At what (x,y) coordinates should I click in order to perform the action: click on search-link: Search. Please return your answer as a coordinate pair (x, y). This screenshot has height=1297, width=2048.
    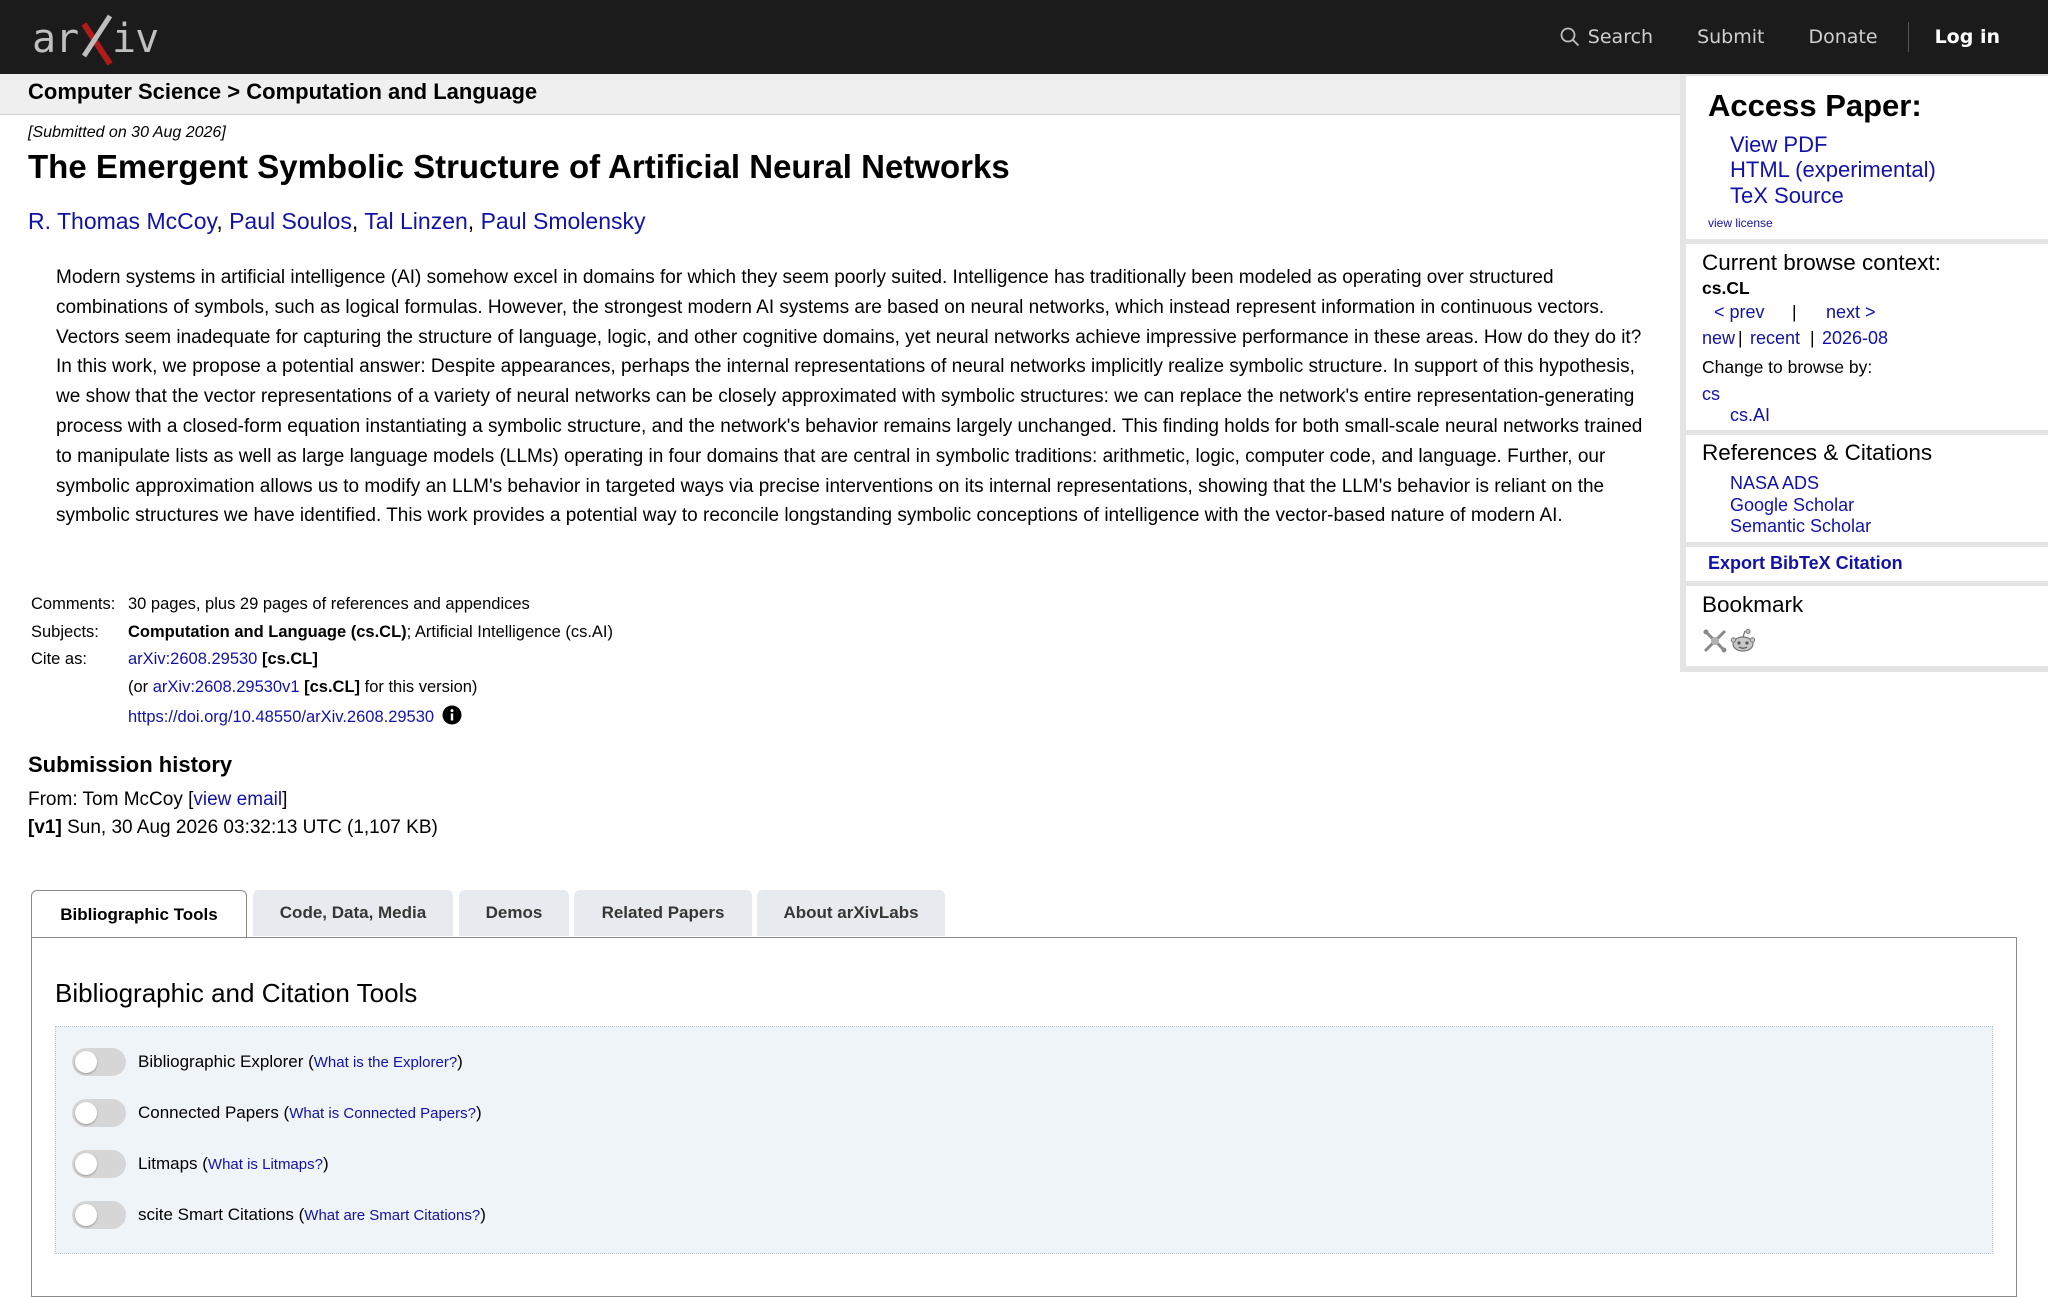
    Looking at the image, I should click on (1606, 37).